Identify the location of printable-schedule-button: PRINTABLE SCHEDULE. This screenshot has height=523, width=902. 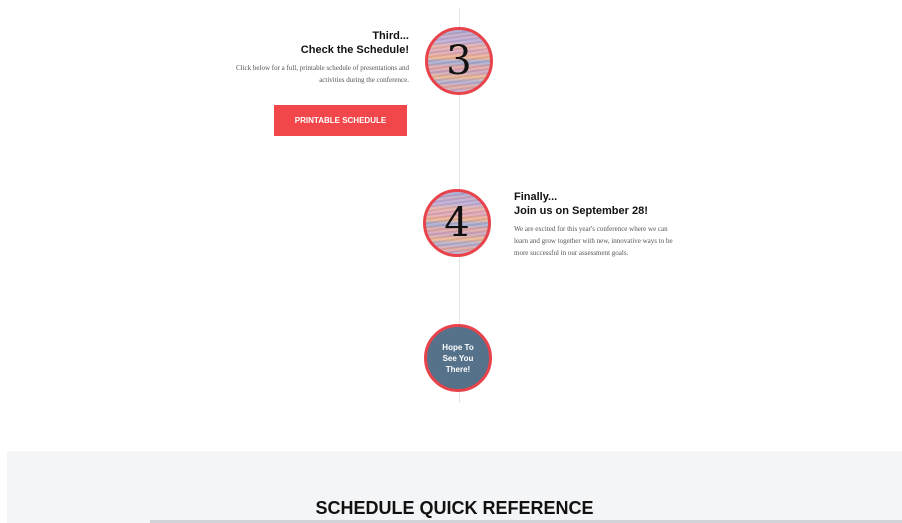
(340, 120).